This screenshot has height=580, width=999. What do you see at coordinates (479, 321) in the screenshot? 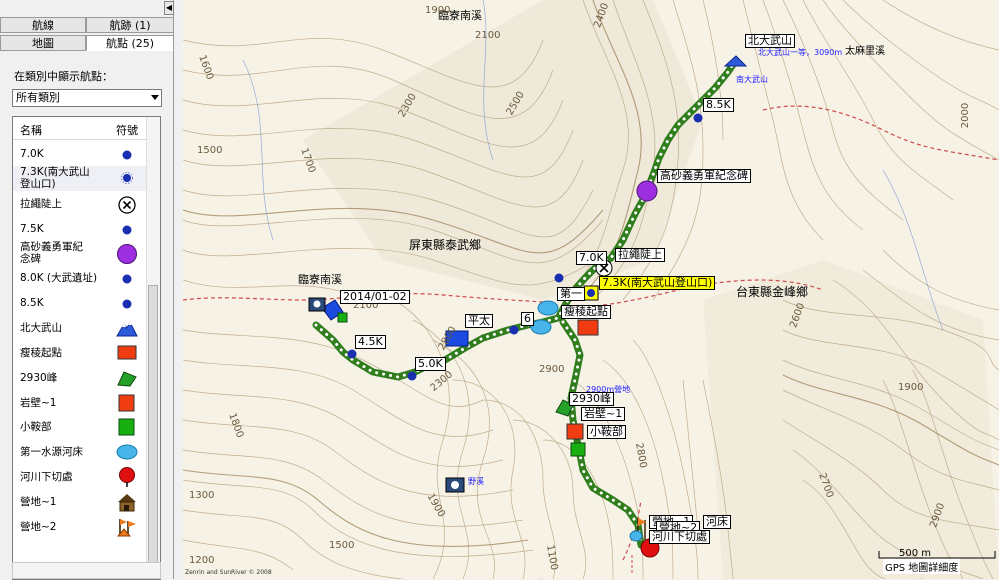
I see `map-label-cross: 平太` at bounding box center [479, 321].